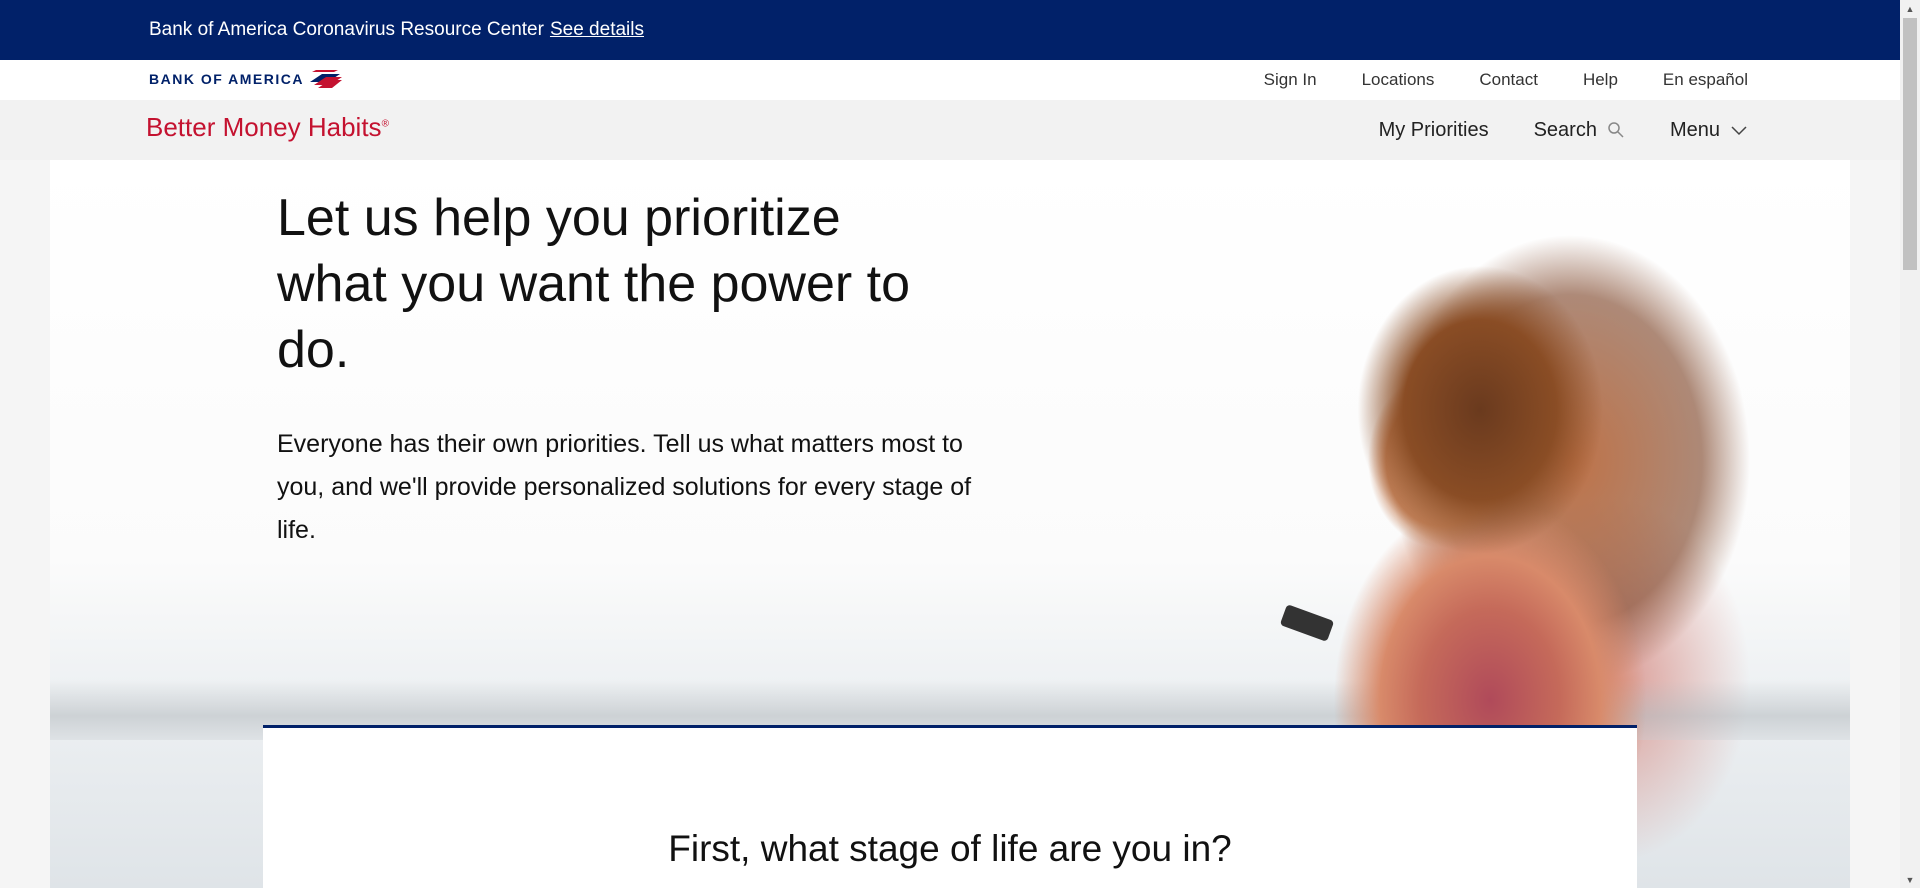  I want to click on bank-logo: BANK OF AMERICA, so click(245, 79).